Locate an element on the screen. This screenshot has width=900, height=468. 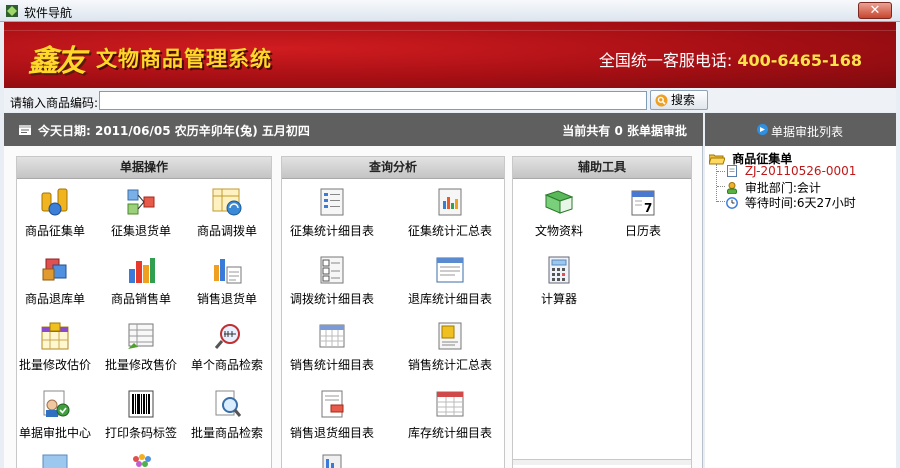
tool-label: 库存统计细目表 is located at coordinates (449, 433).